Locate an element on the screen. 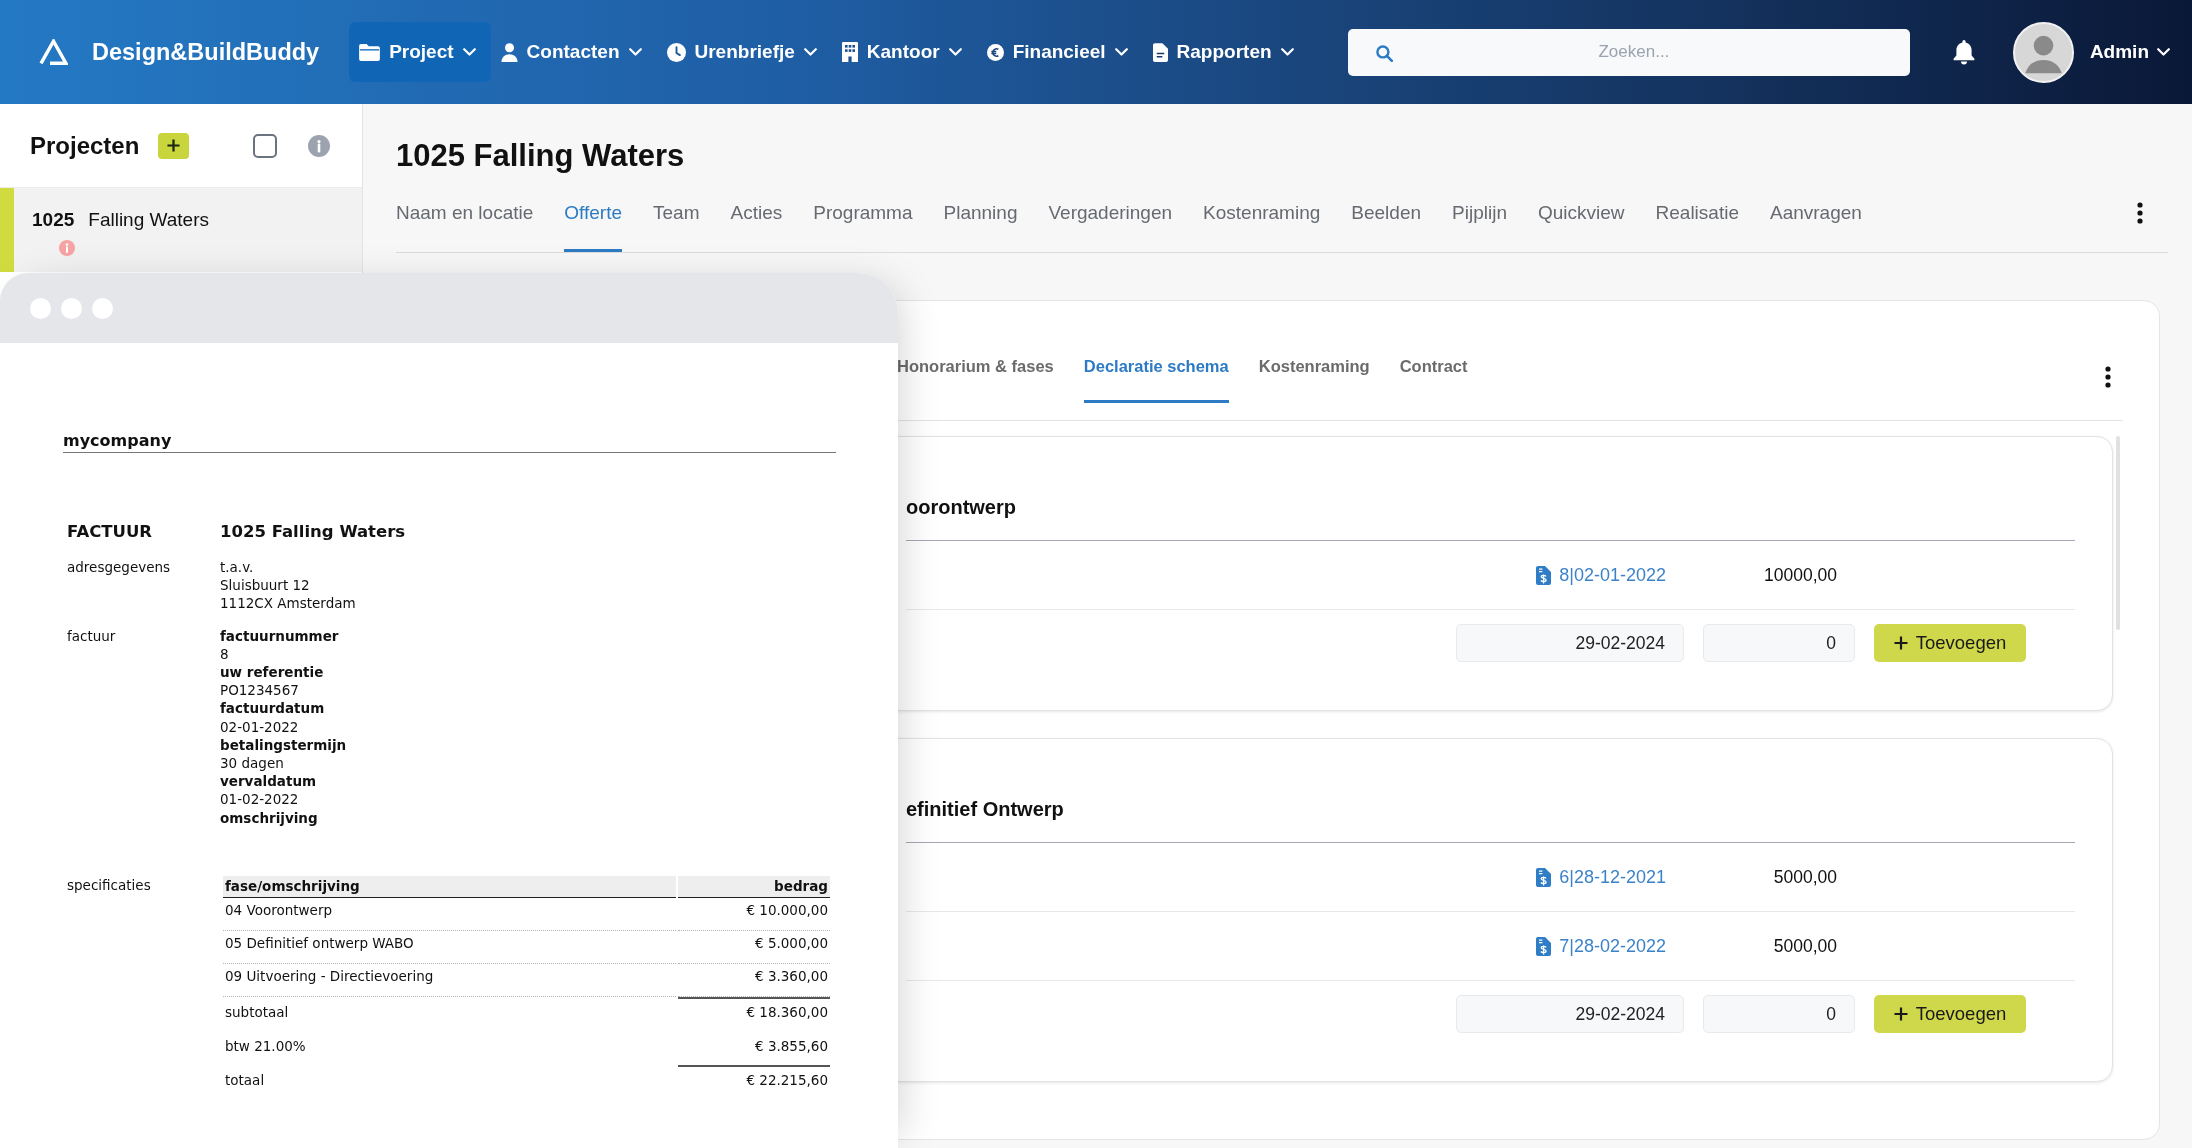 The height and width of the screenshot is (1148, 2192). section-label: adresgegevens is located at coordinates (119, 567).